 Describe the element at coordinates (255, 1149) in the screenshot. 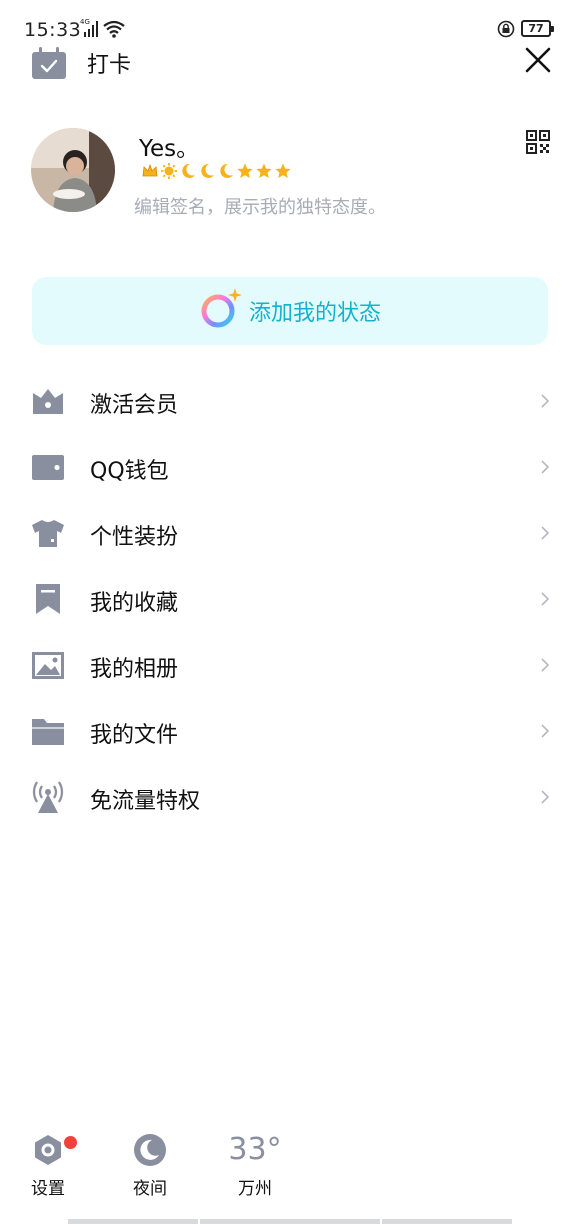

I see `temperature: 33°` at that location.